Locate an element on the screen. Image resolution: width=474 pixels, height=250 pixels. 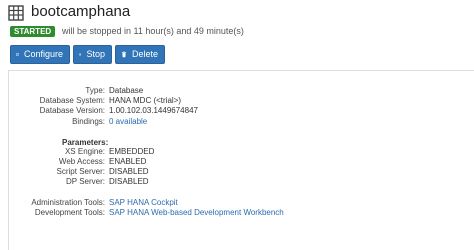
configure-button-label: Configure is located at coordinates (43, 54).